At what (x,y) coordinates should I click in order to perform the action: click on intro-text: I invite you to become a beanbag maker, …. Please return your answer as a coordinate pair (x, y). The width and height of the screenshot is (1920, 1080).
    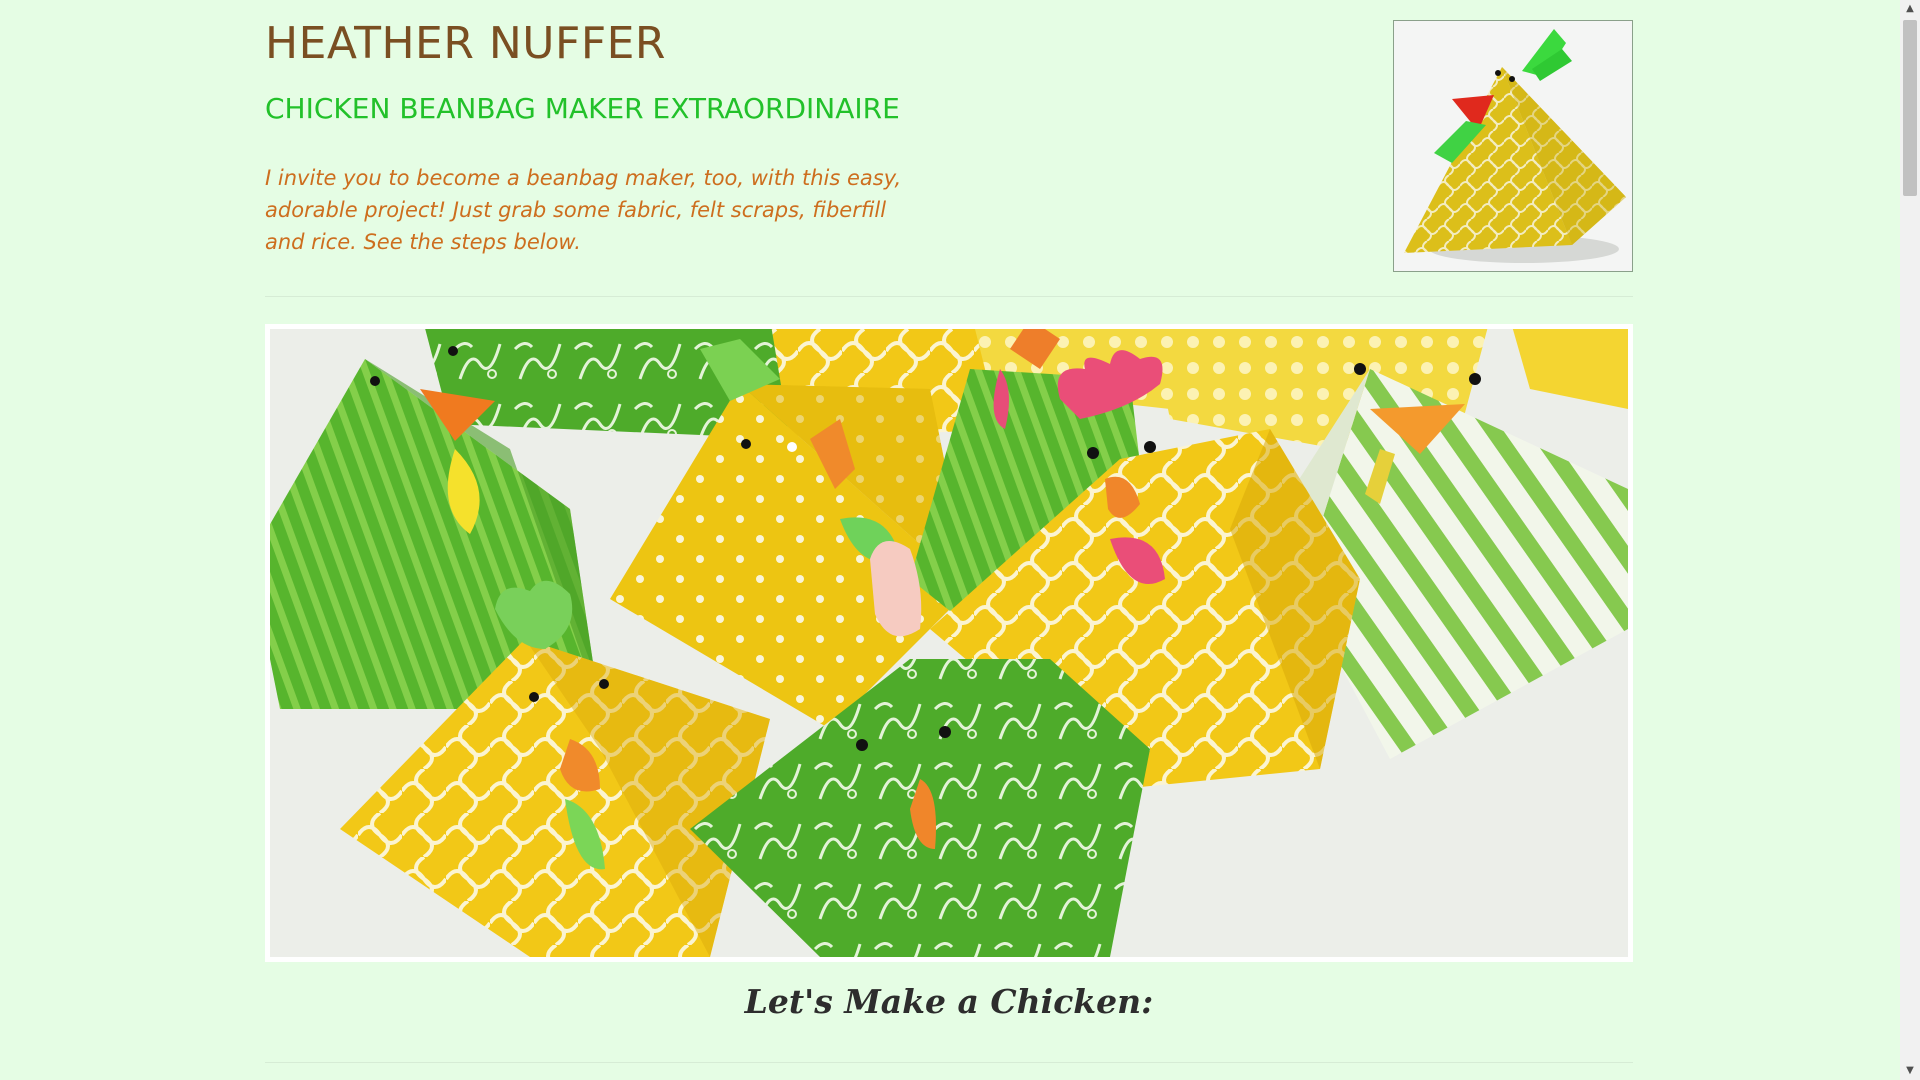
    Looking at the image, I should click on (583, 210).